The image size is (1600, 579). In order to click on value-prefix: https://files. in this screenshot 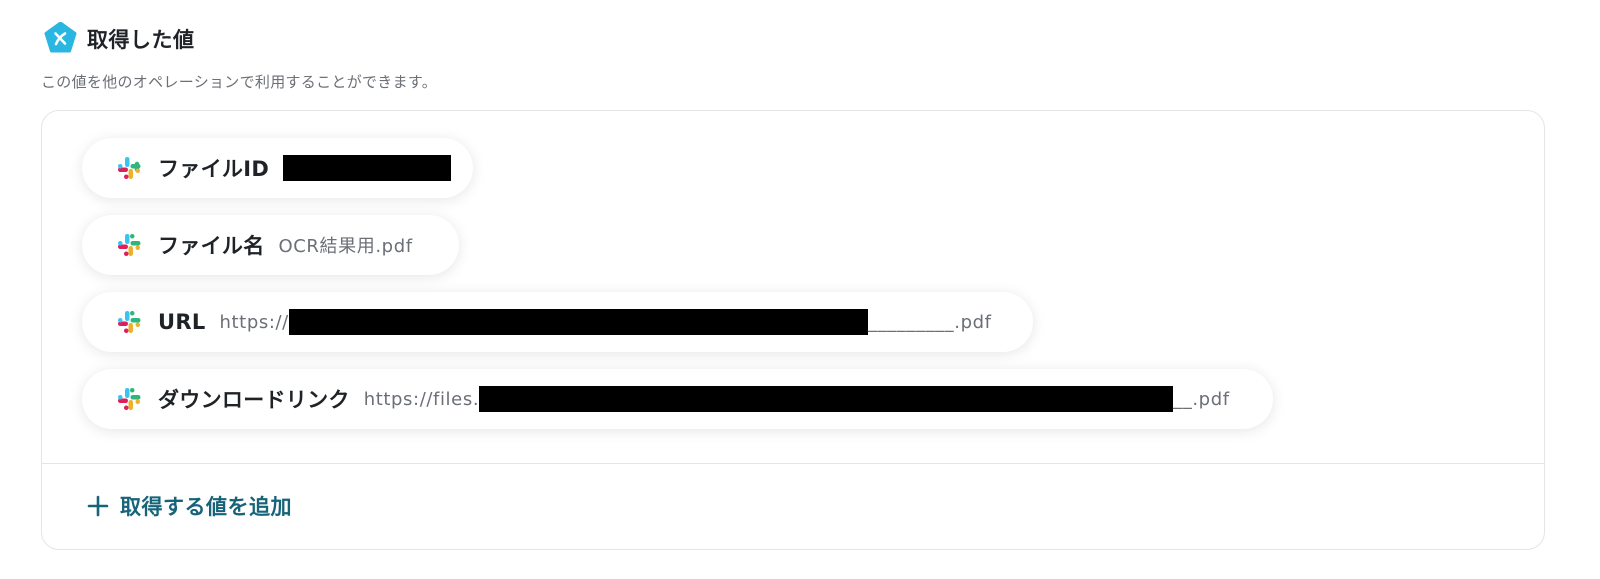, I will do `click(421, 399)`.